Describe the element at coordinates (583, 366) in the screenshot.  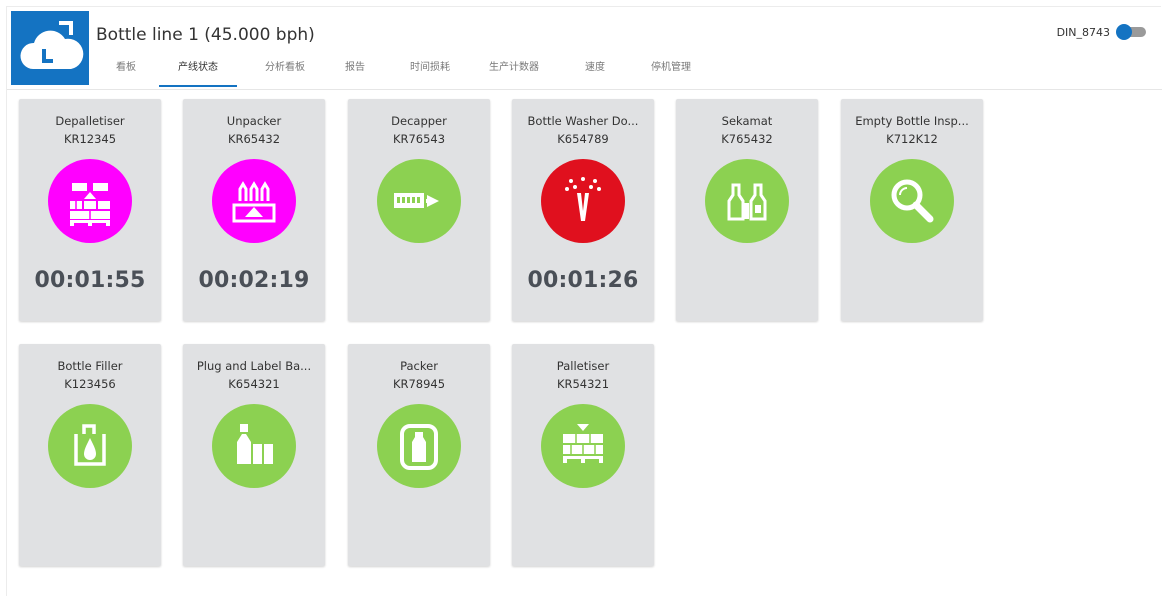
I see `machine-name: Palletiser` at that location.